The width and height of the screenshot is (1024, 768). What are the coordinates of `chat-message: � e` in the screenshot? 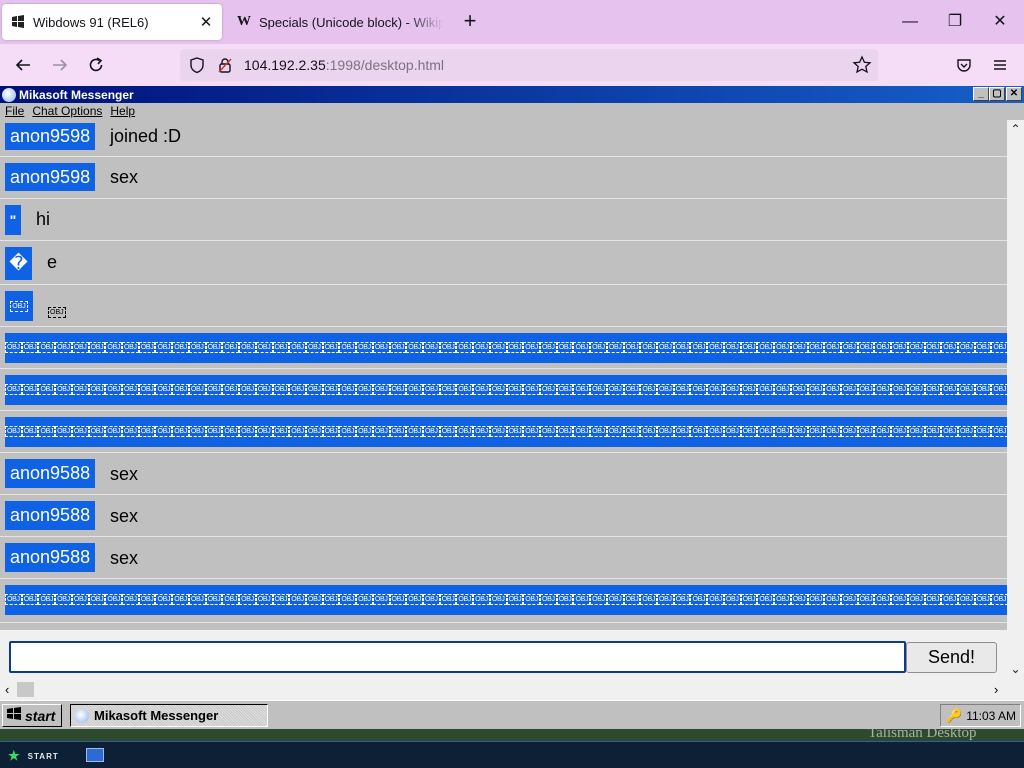 It's located at (503, 263).